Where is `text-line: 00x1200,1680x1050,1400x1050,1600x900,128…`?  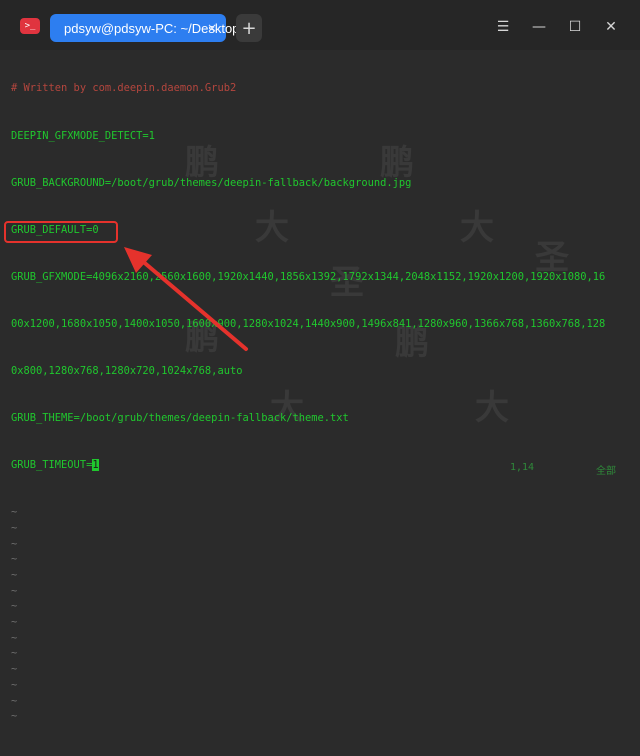 text-line: 00x1200,1680x1050,1400x1050,1600x900,128… is located at coordinates (308, 323).